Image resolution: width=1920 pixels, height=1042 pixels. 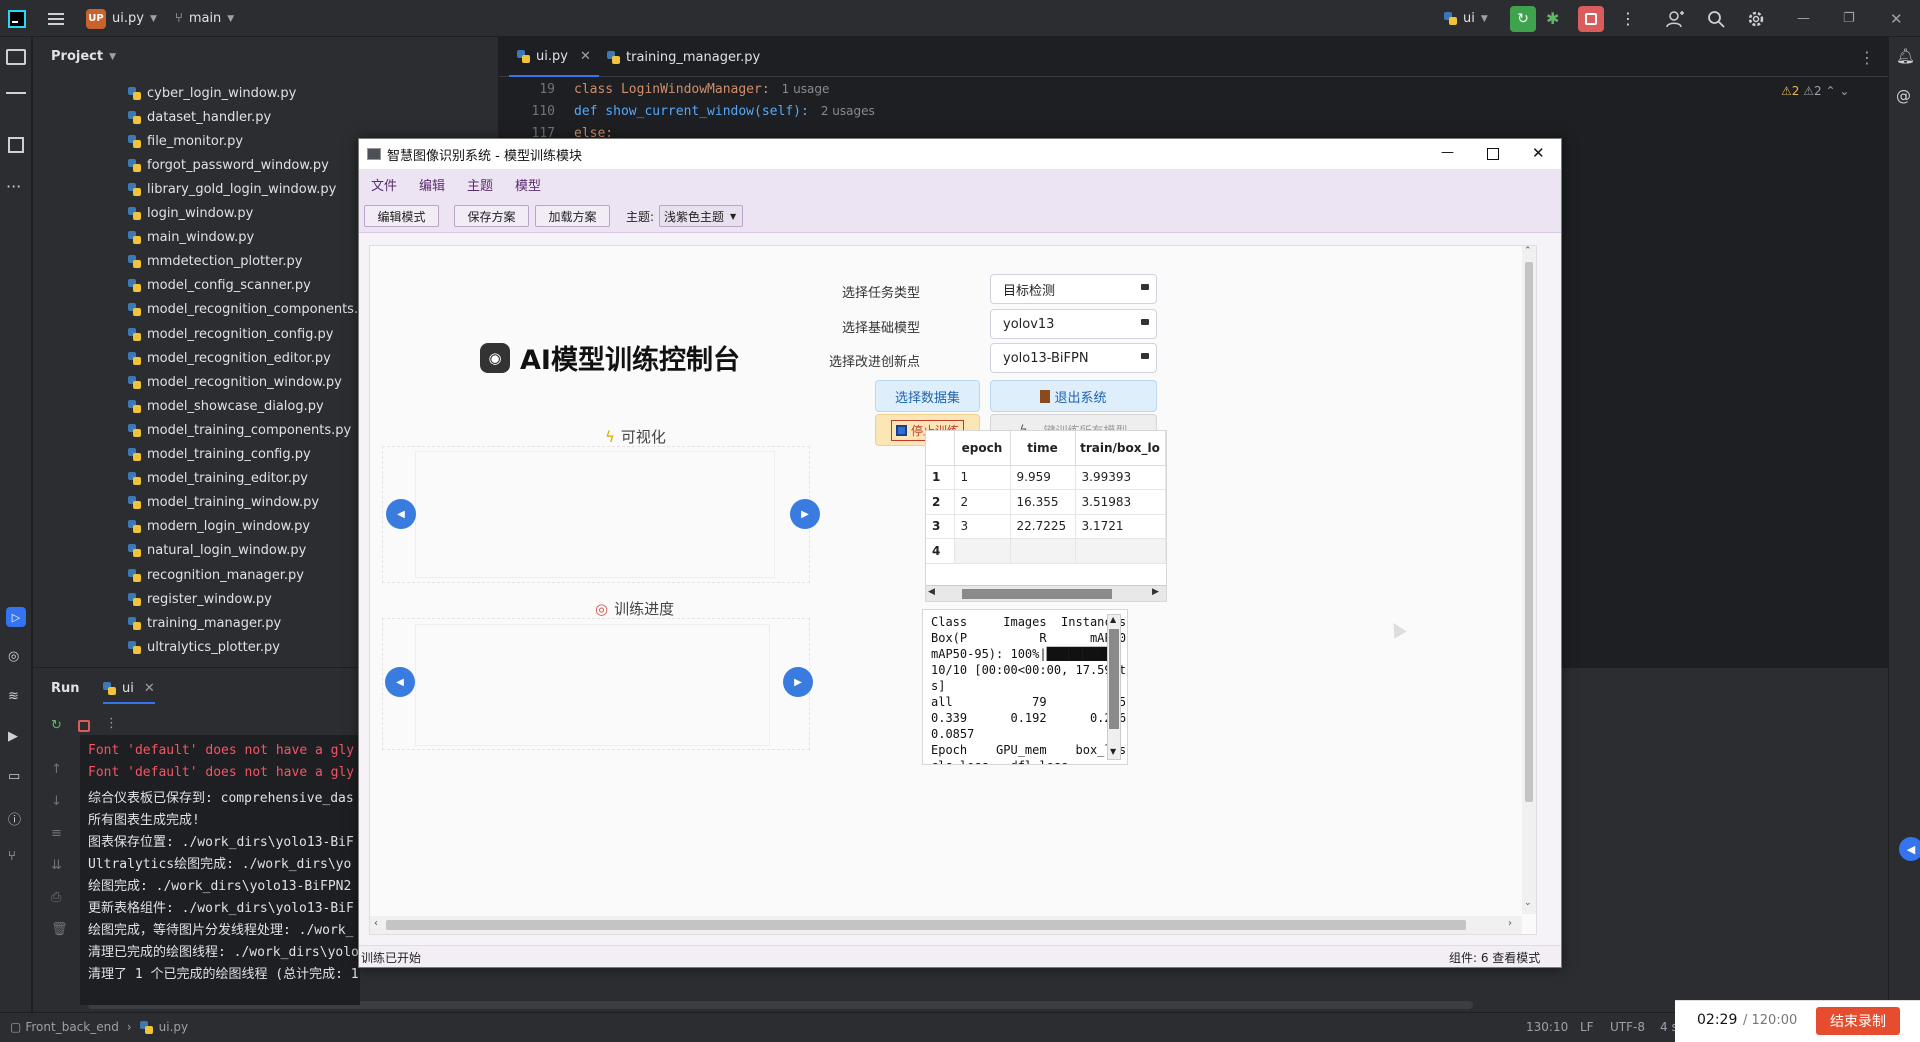 I want to click on file-tree-item: dataset_handler.py, so click(x=199, y=117).